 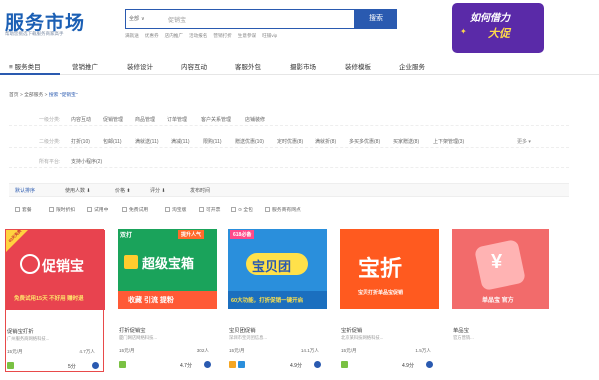 What do you see at coordinates (80, 141) in the screenshot?
I see `filter-option: 打折(10)` at bounding box center [80, 141].